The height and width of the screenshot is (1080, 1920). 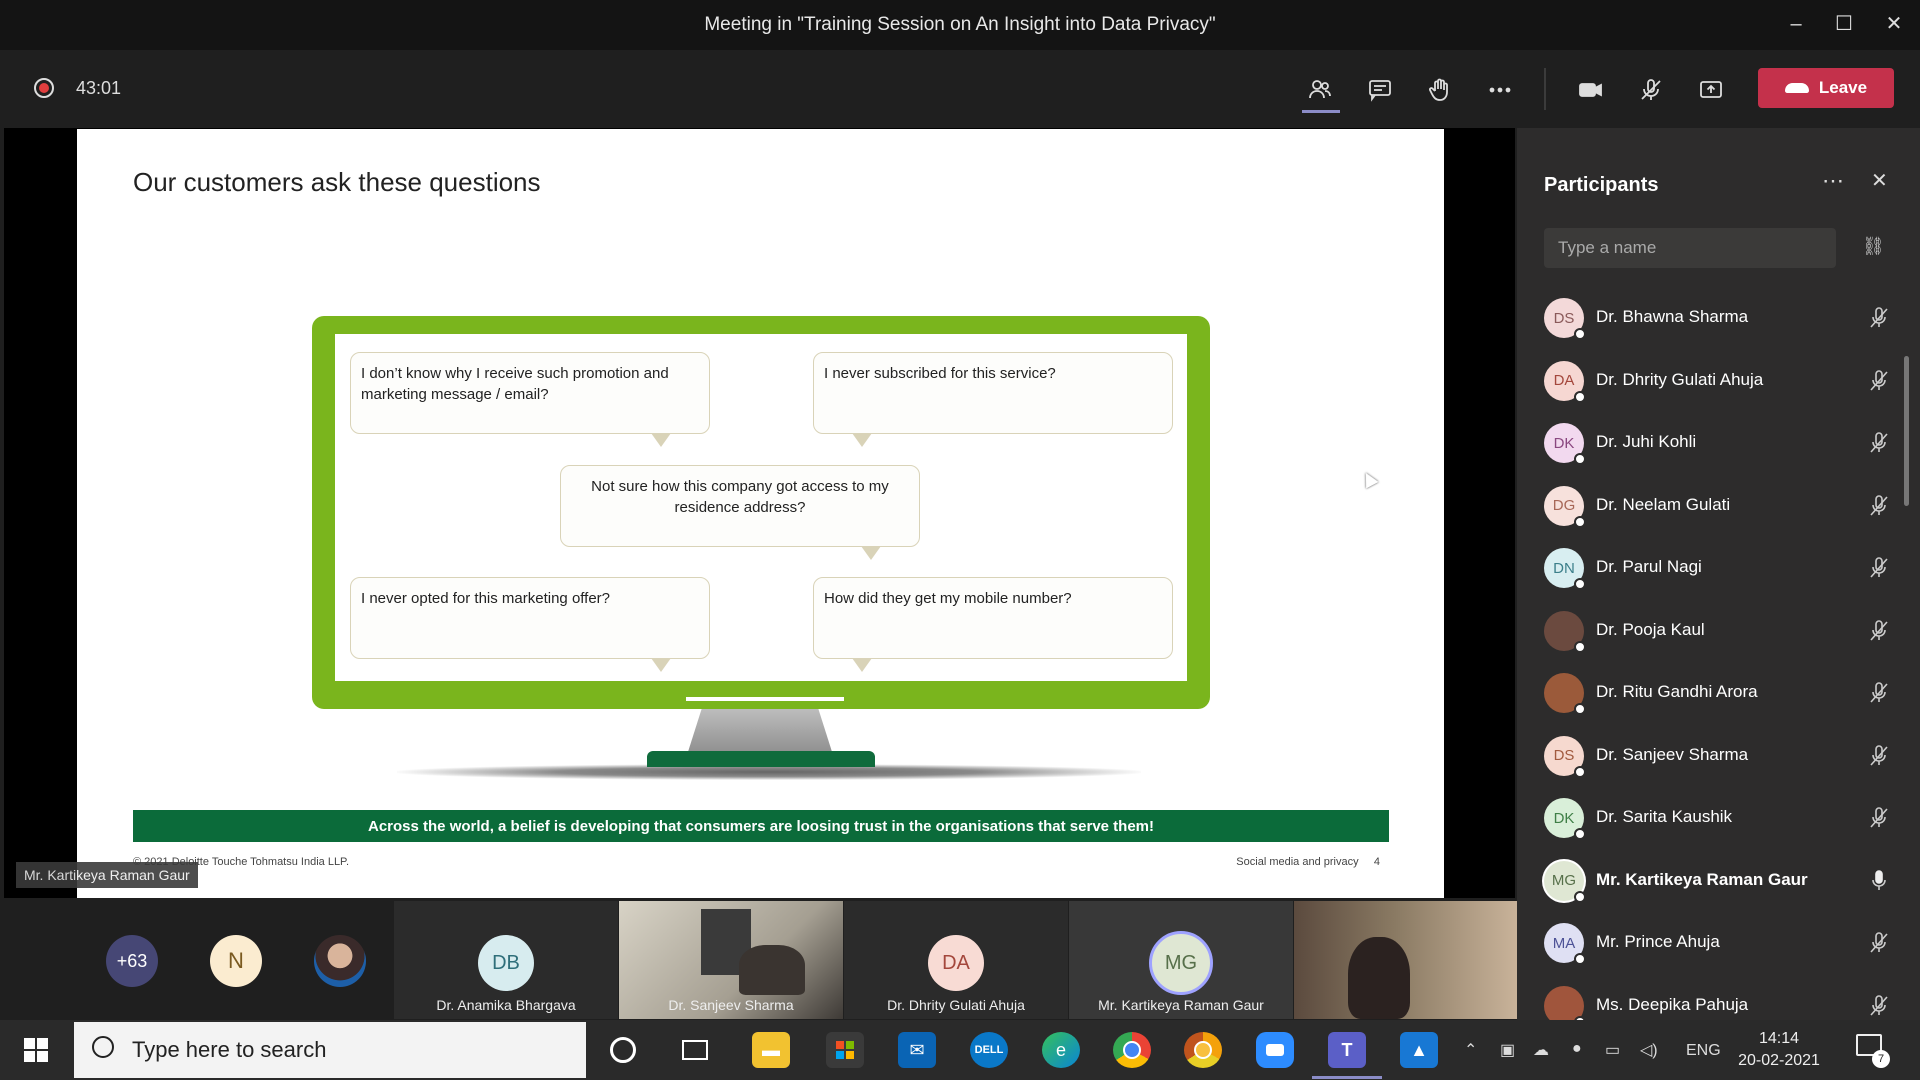 I want to click on mail-icon: ✉, so click(x=917, y=1049).